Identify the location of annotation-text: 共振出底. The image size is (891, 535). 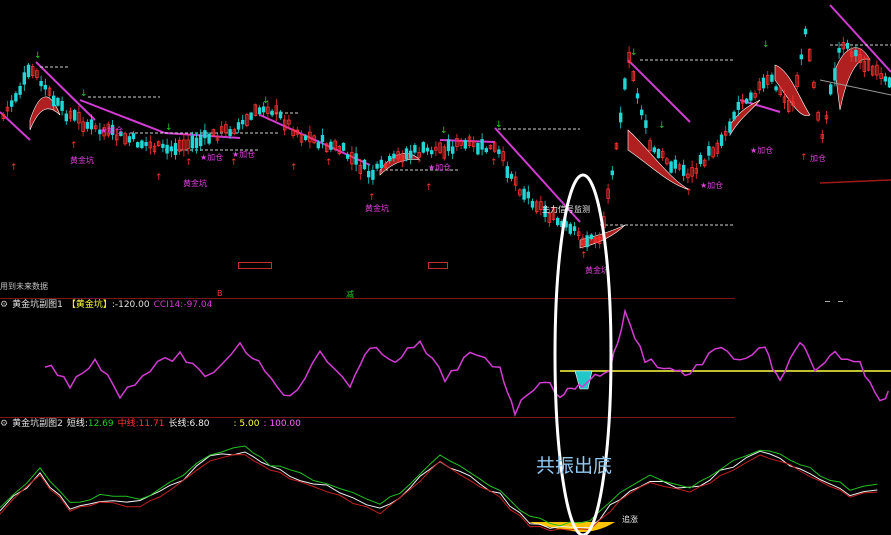
(574, 466).